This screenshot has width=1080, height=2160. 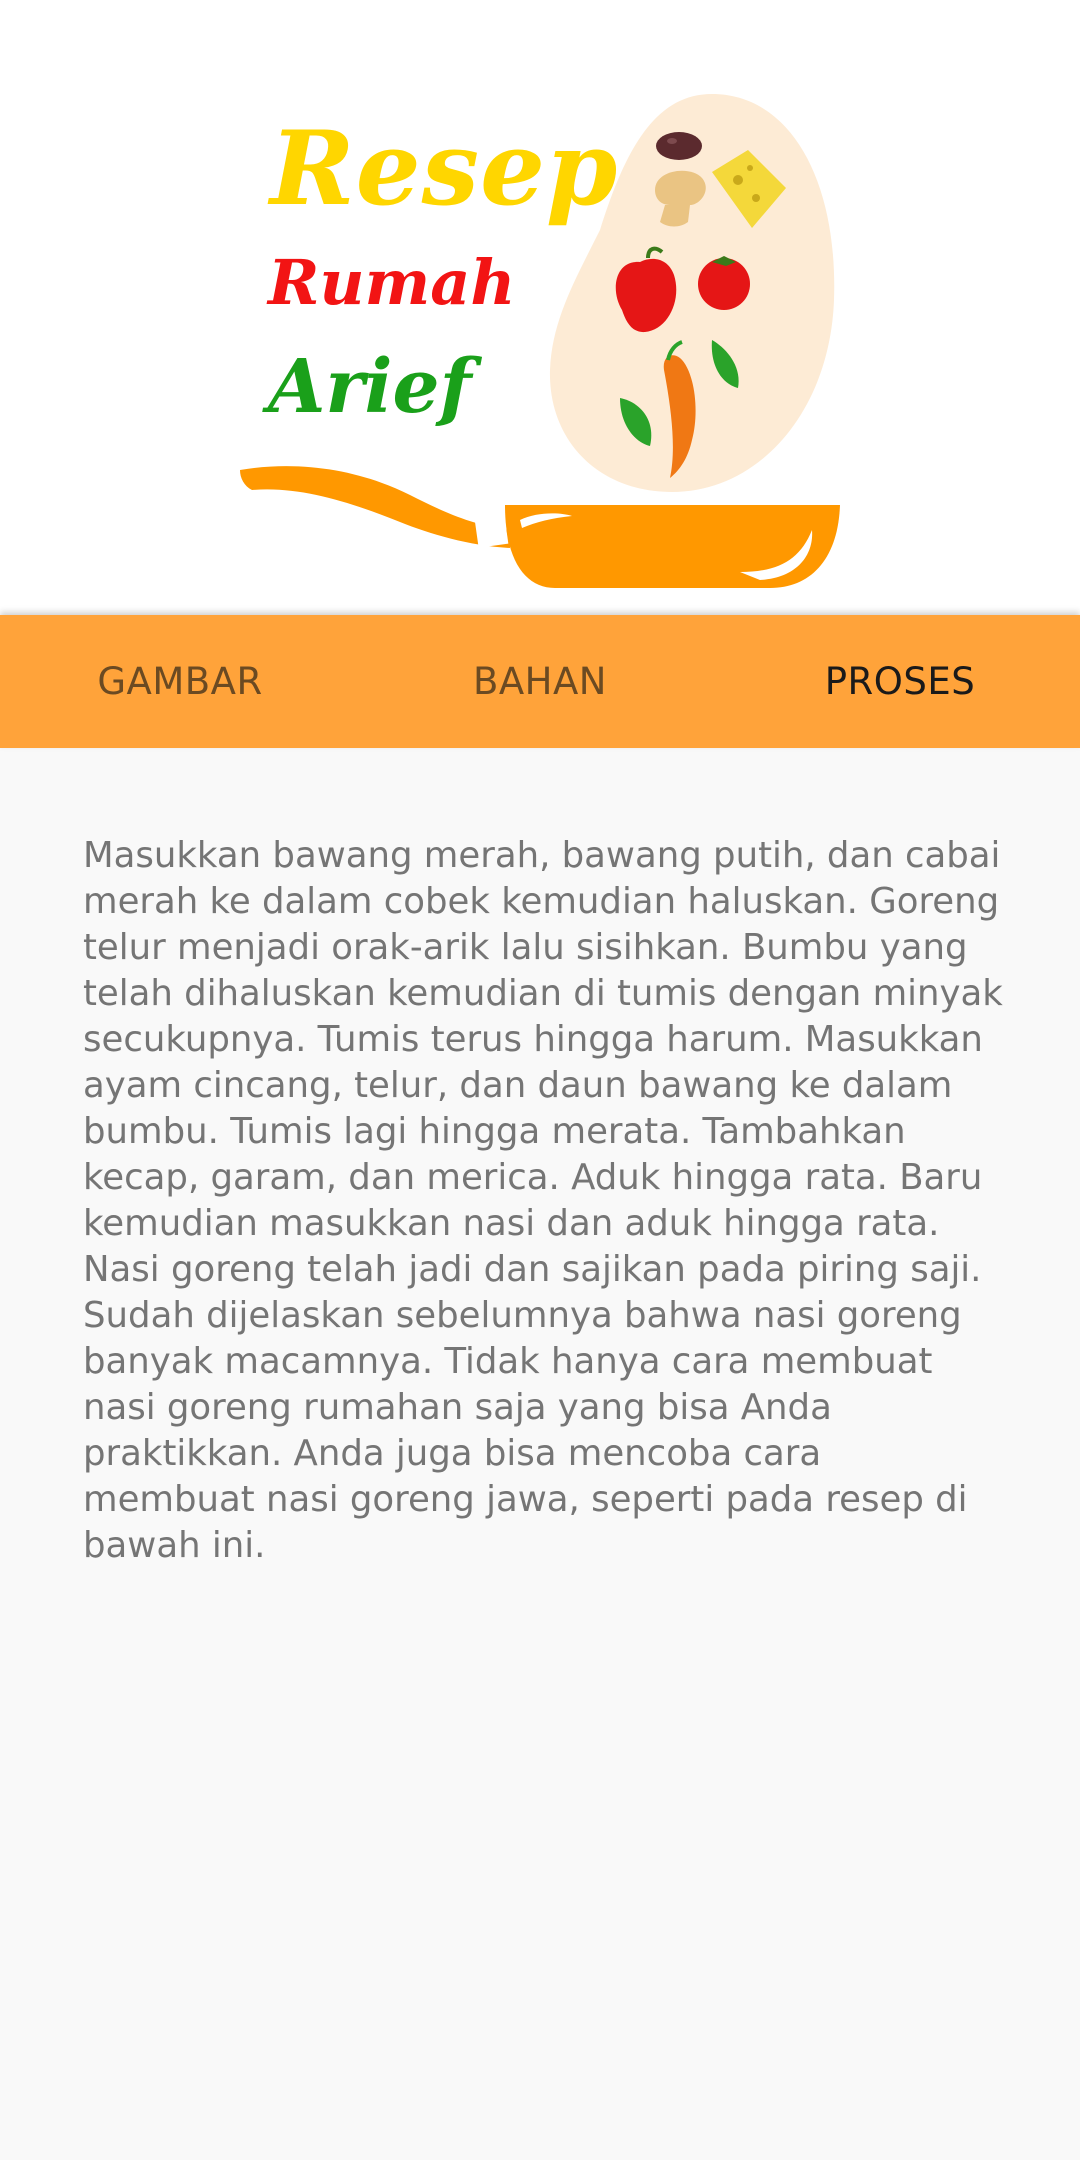 I want to click on olive-icon, so click(x=679, y=146).